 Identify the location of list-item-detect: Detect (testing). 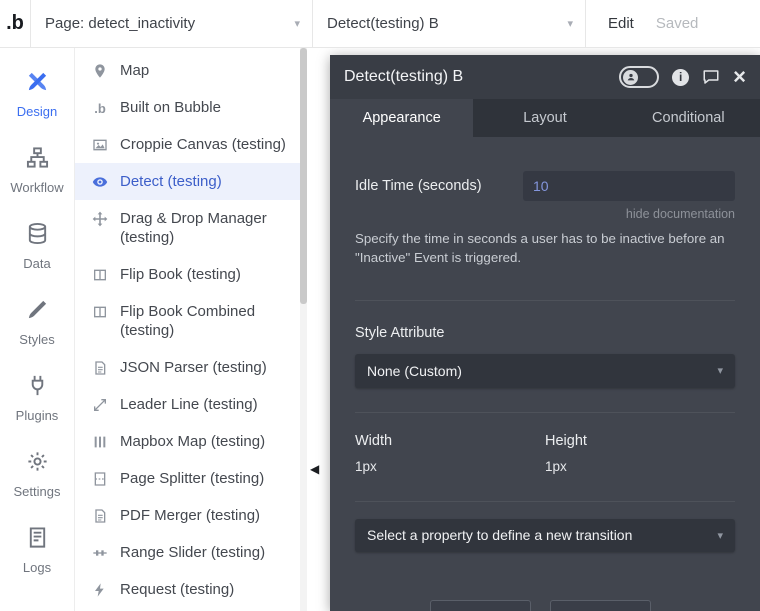
(187, 181).